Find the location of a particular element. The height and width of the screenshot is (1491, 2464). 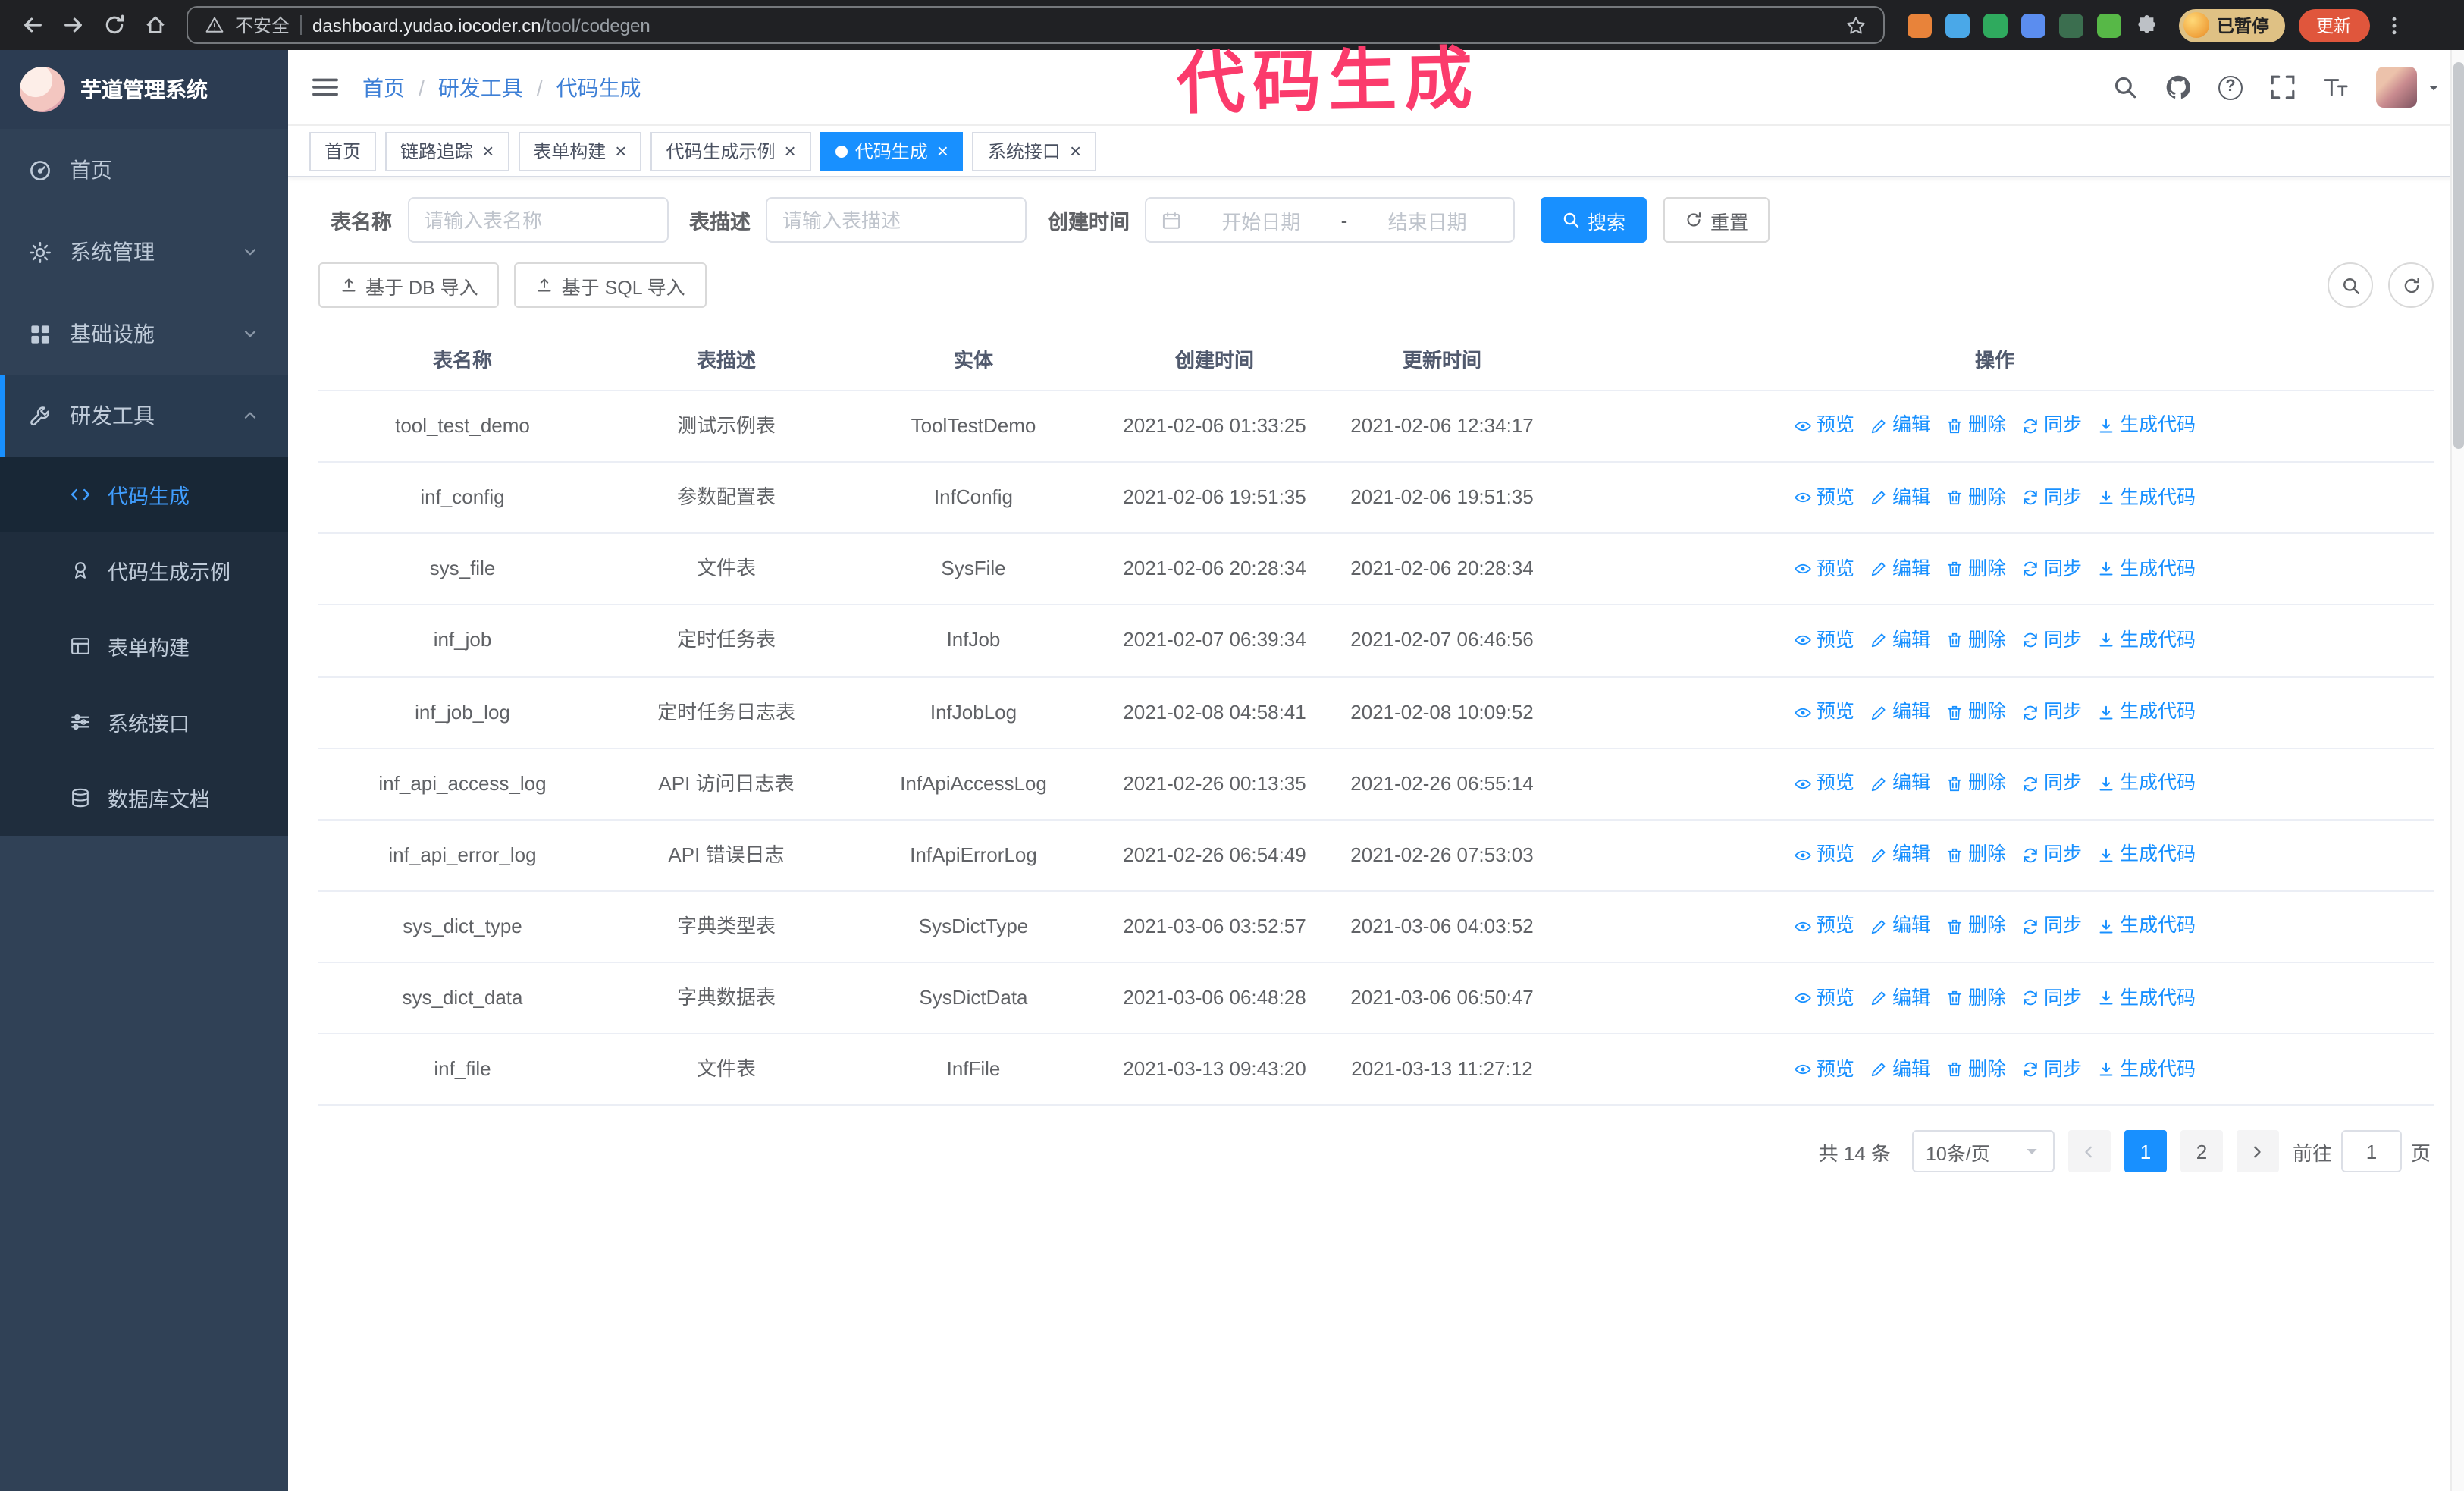

forward-button is located at coordinates (74, 25).